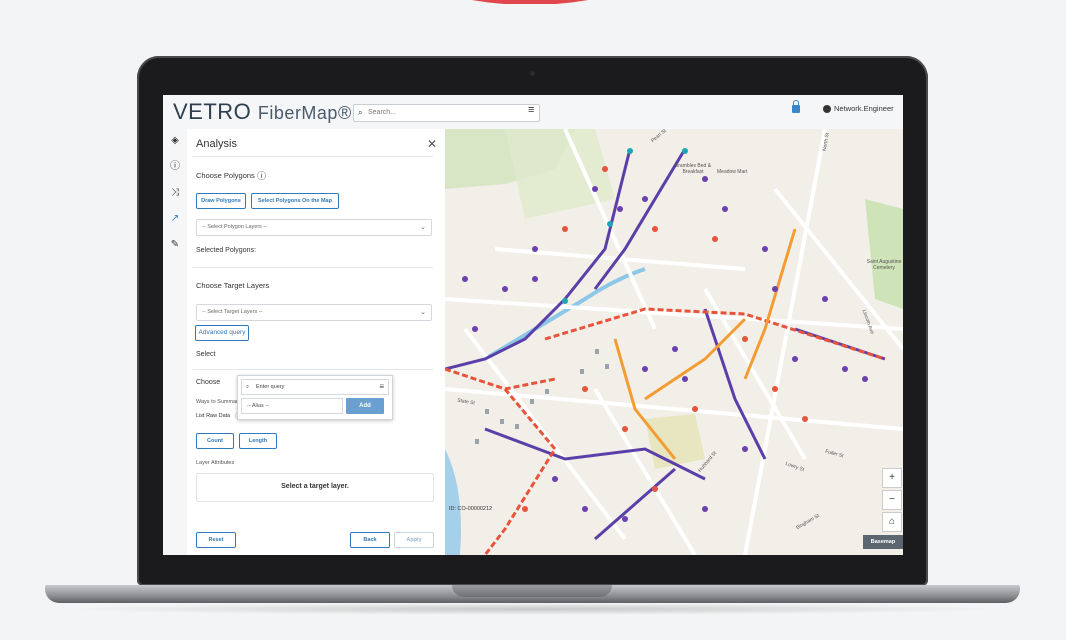 The height and width of the screenshot is (640, 1066). Describe the element at coordinates (883, 542) in the screenshot. I see `basemap-button: Basemap` at that location.